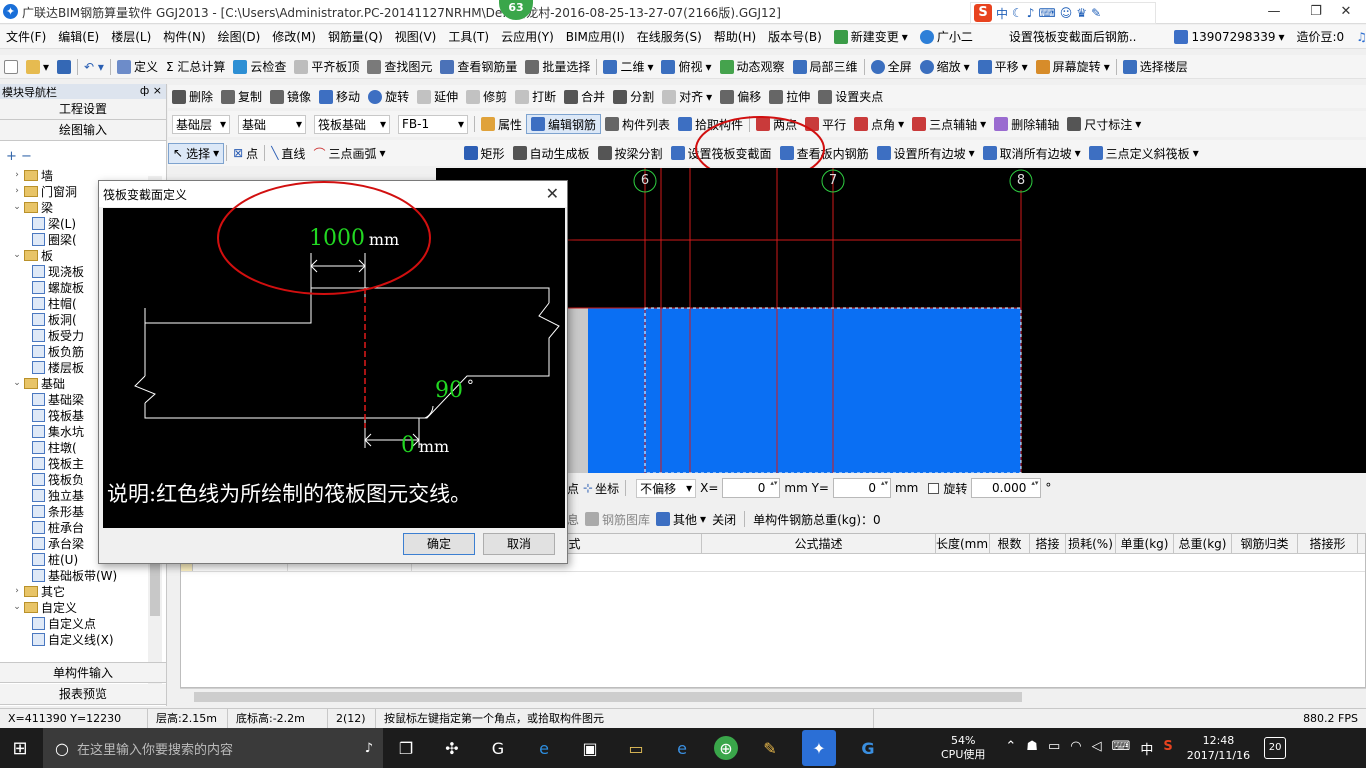  I want to click on new-file-icon, so click(11, 66).